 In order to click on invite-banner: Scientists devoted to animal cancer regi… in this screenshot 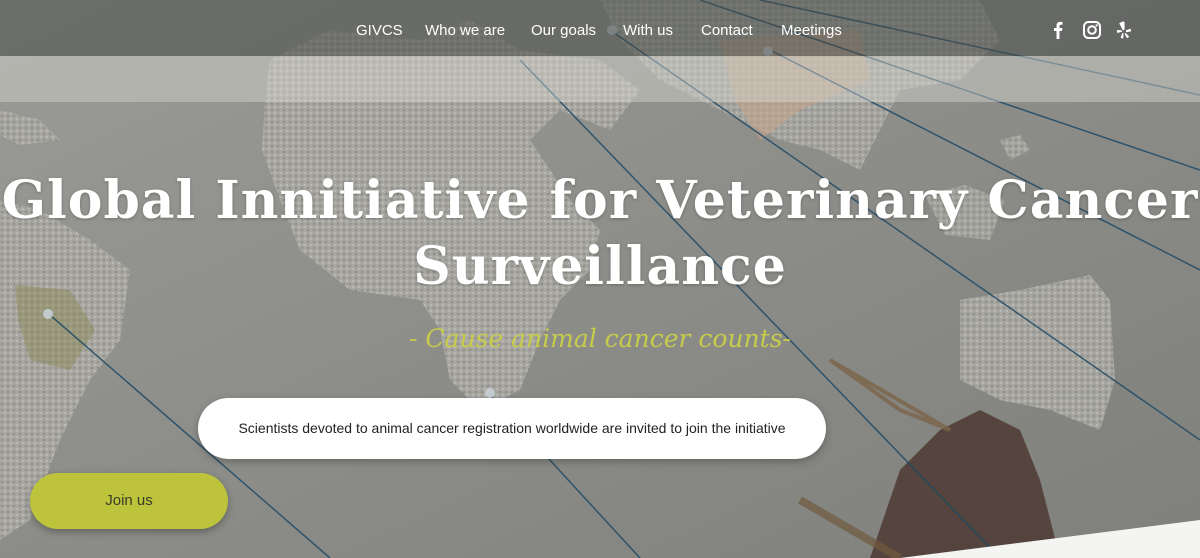, I will do `click(512, 428)`.